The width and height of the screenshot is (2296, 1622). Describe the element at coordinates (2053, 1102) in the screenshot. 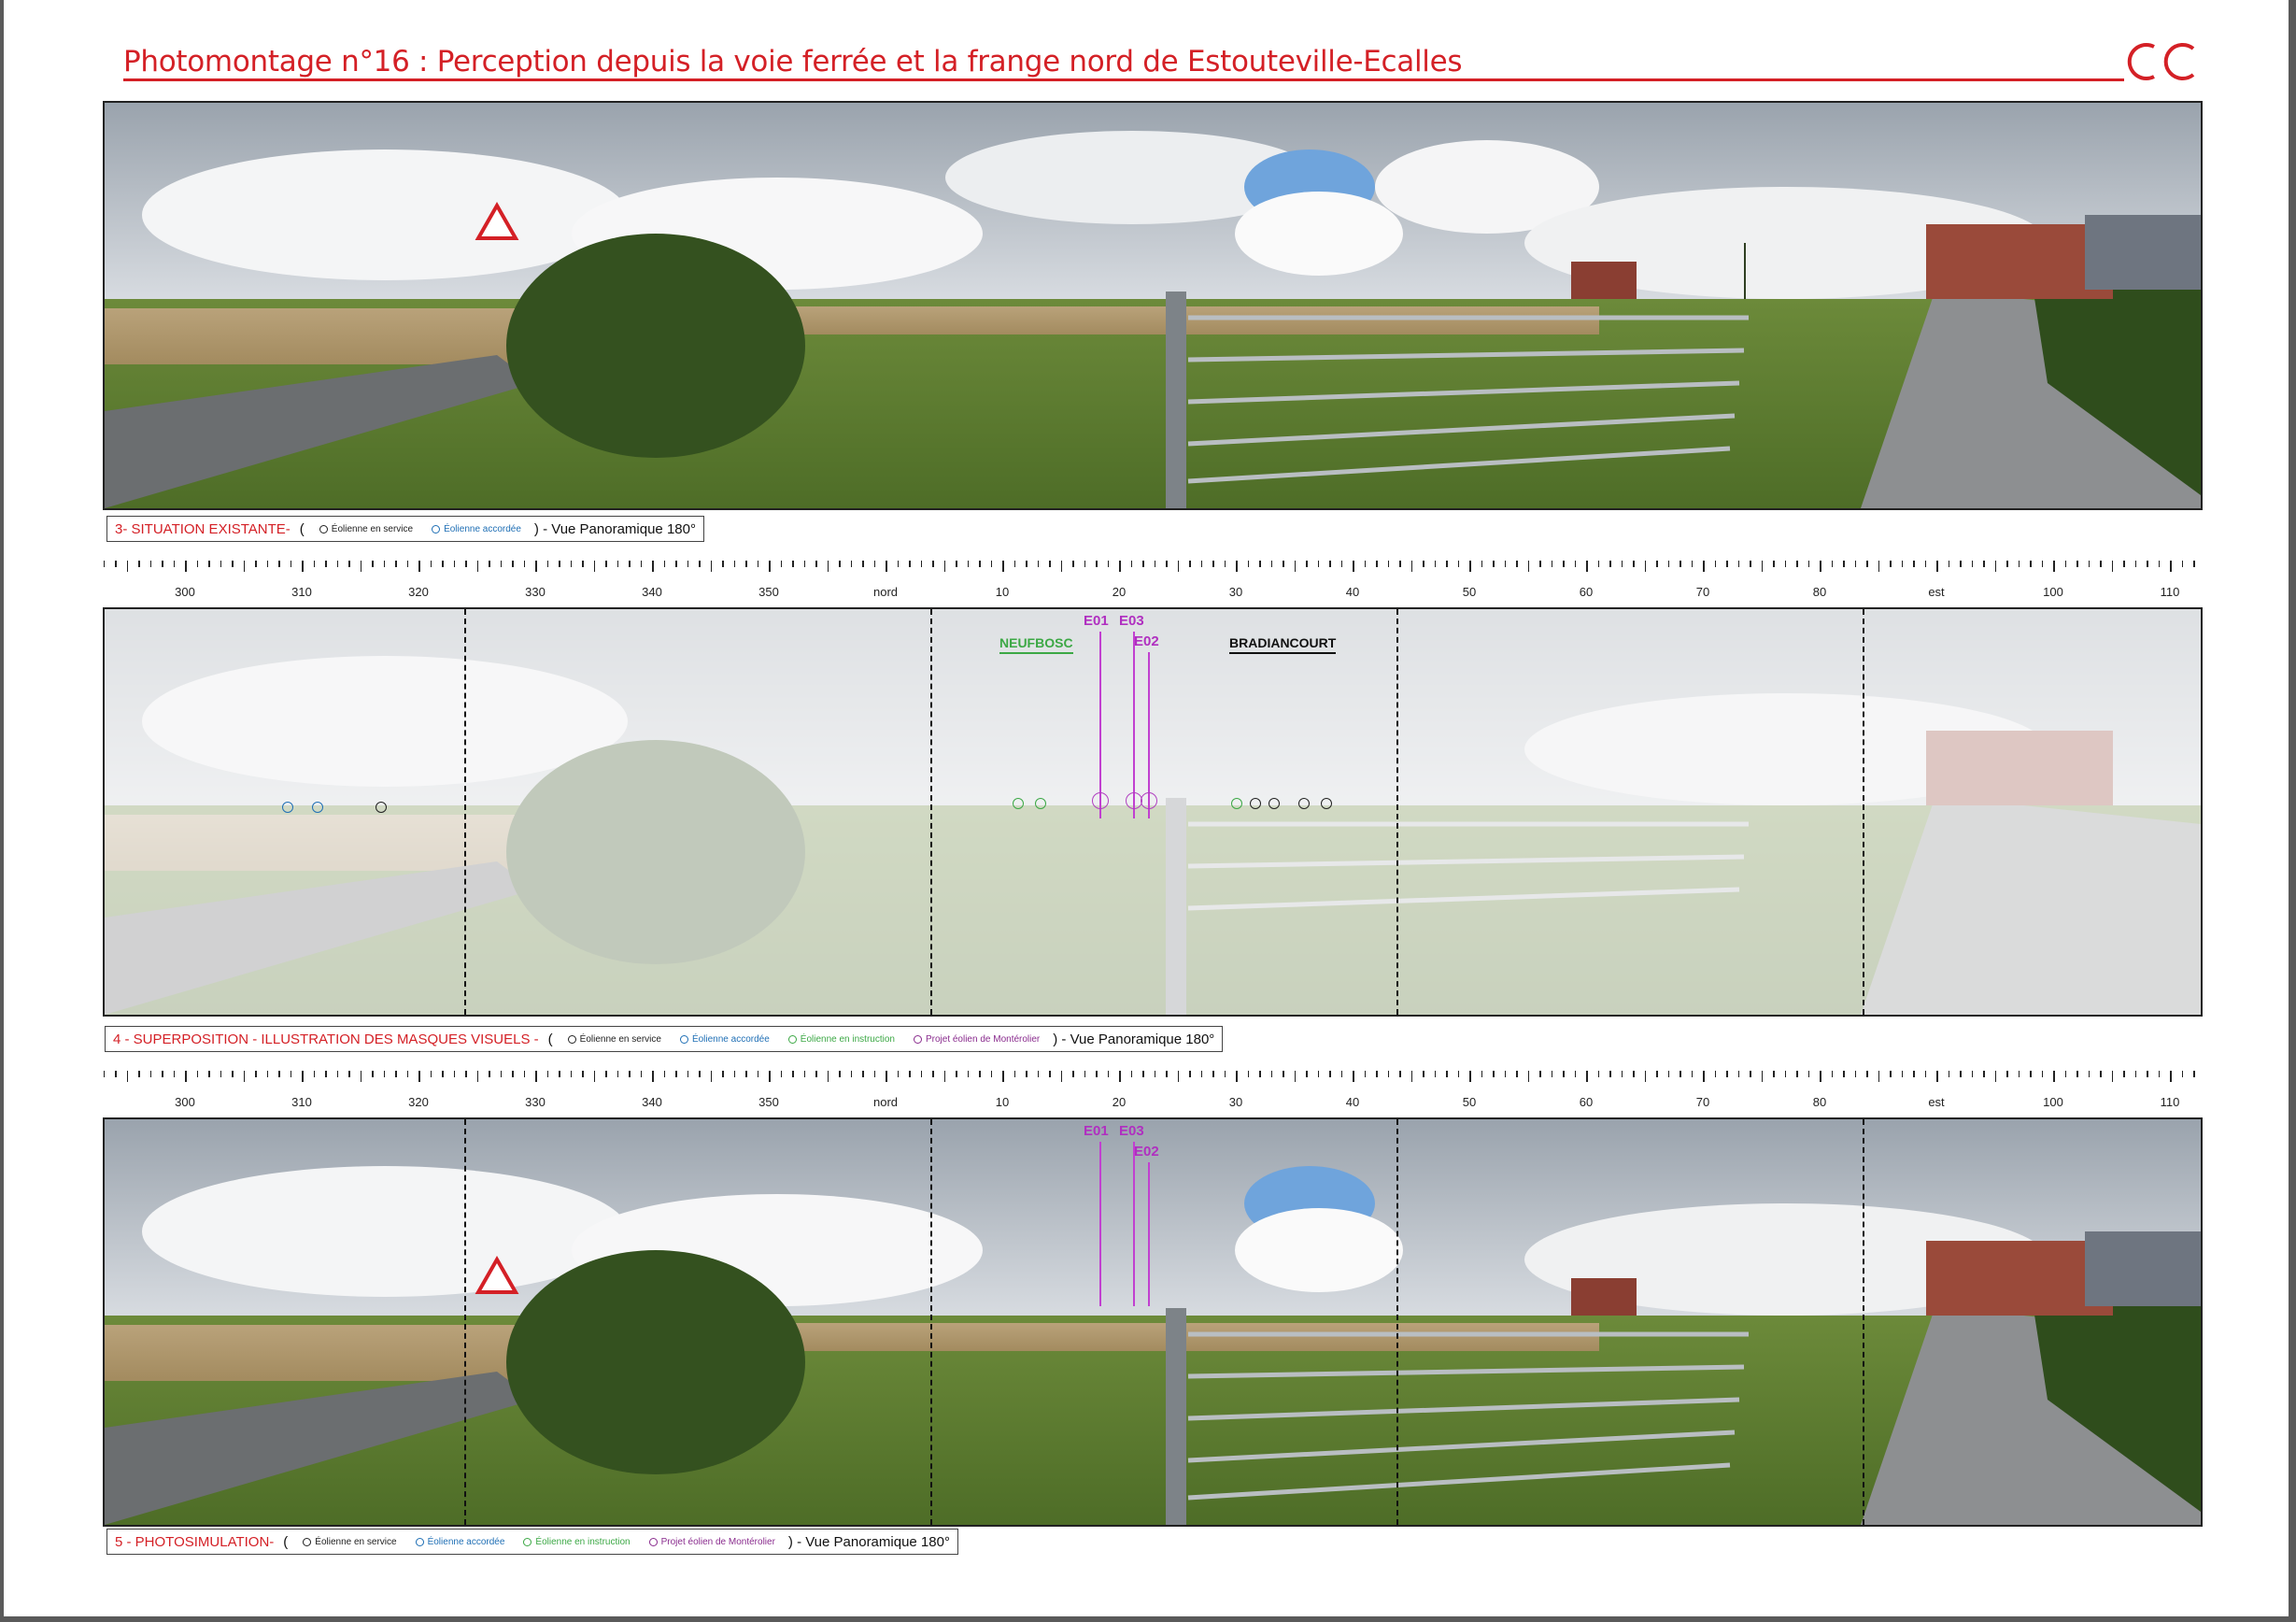

I see `scale-label: 100` at that location.